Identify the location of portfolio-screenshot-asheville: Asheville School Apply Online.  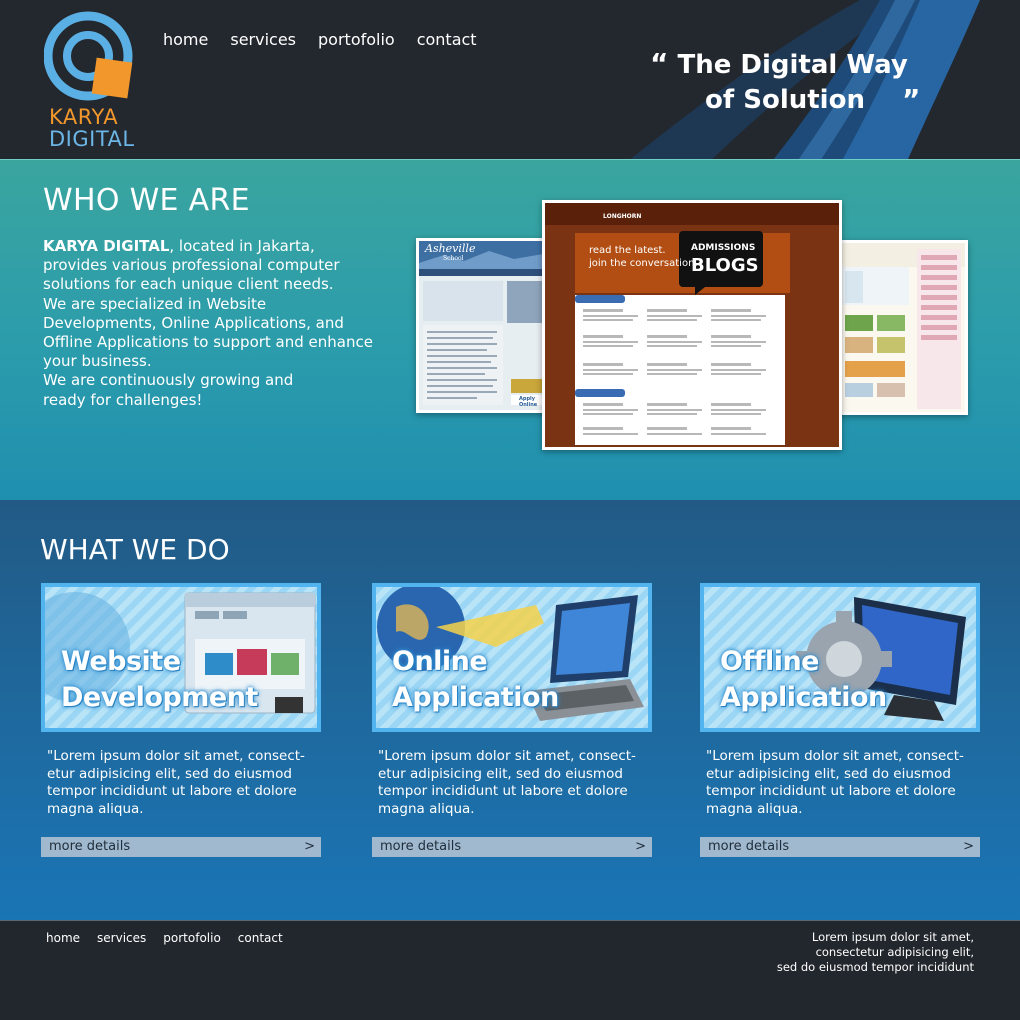
(484, 325).